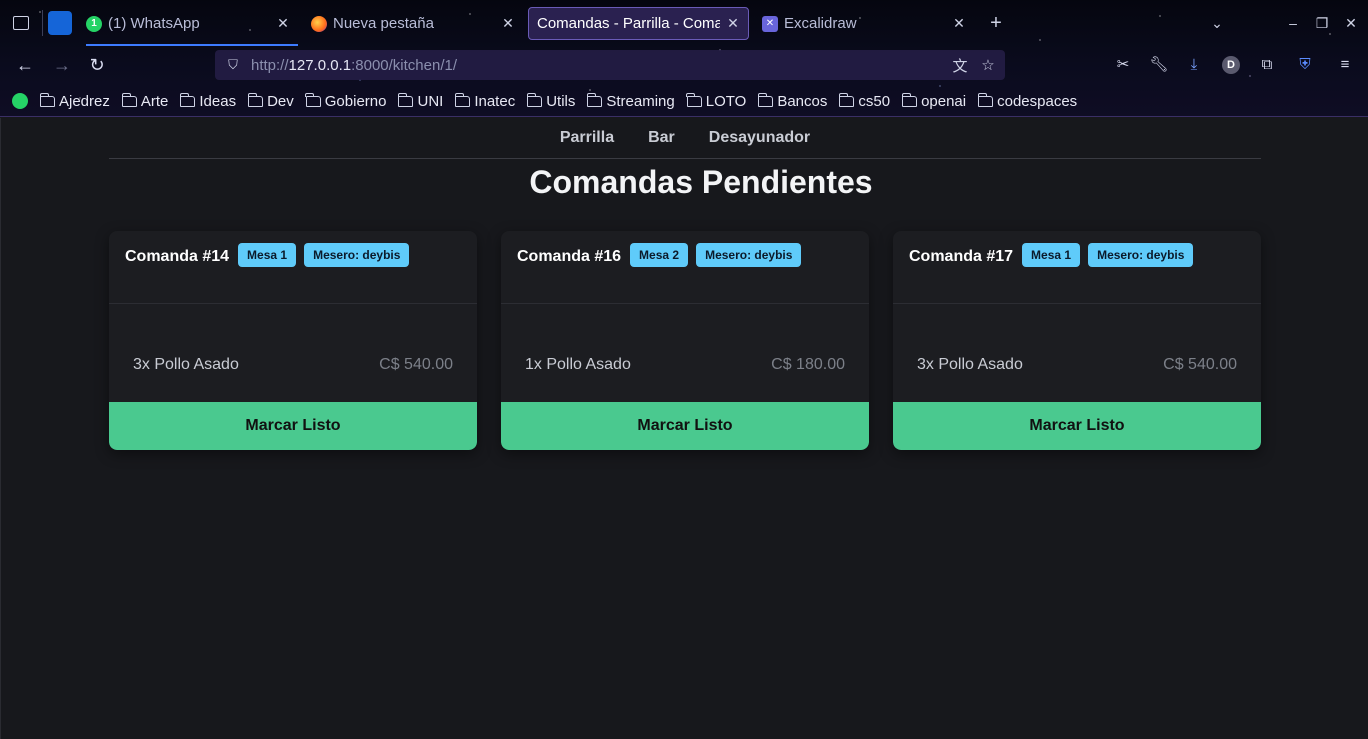  Describe the element at coordinates (293, 365) in the screenshot. I see `order-item: 3x Pollo Asado C$ 540.00` at that location.